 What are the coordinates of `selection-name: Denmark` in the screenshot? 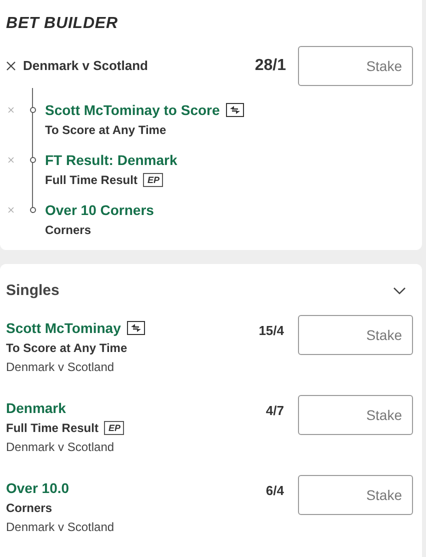 It's located at (36, 407).